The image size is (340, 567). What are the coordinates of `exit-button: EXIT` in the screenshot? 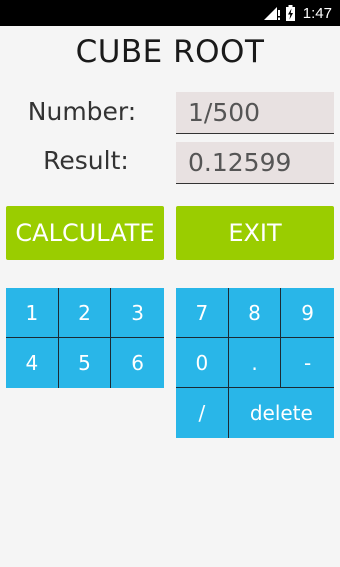 It's located at (255, 233).